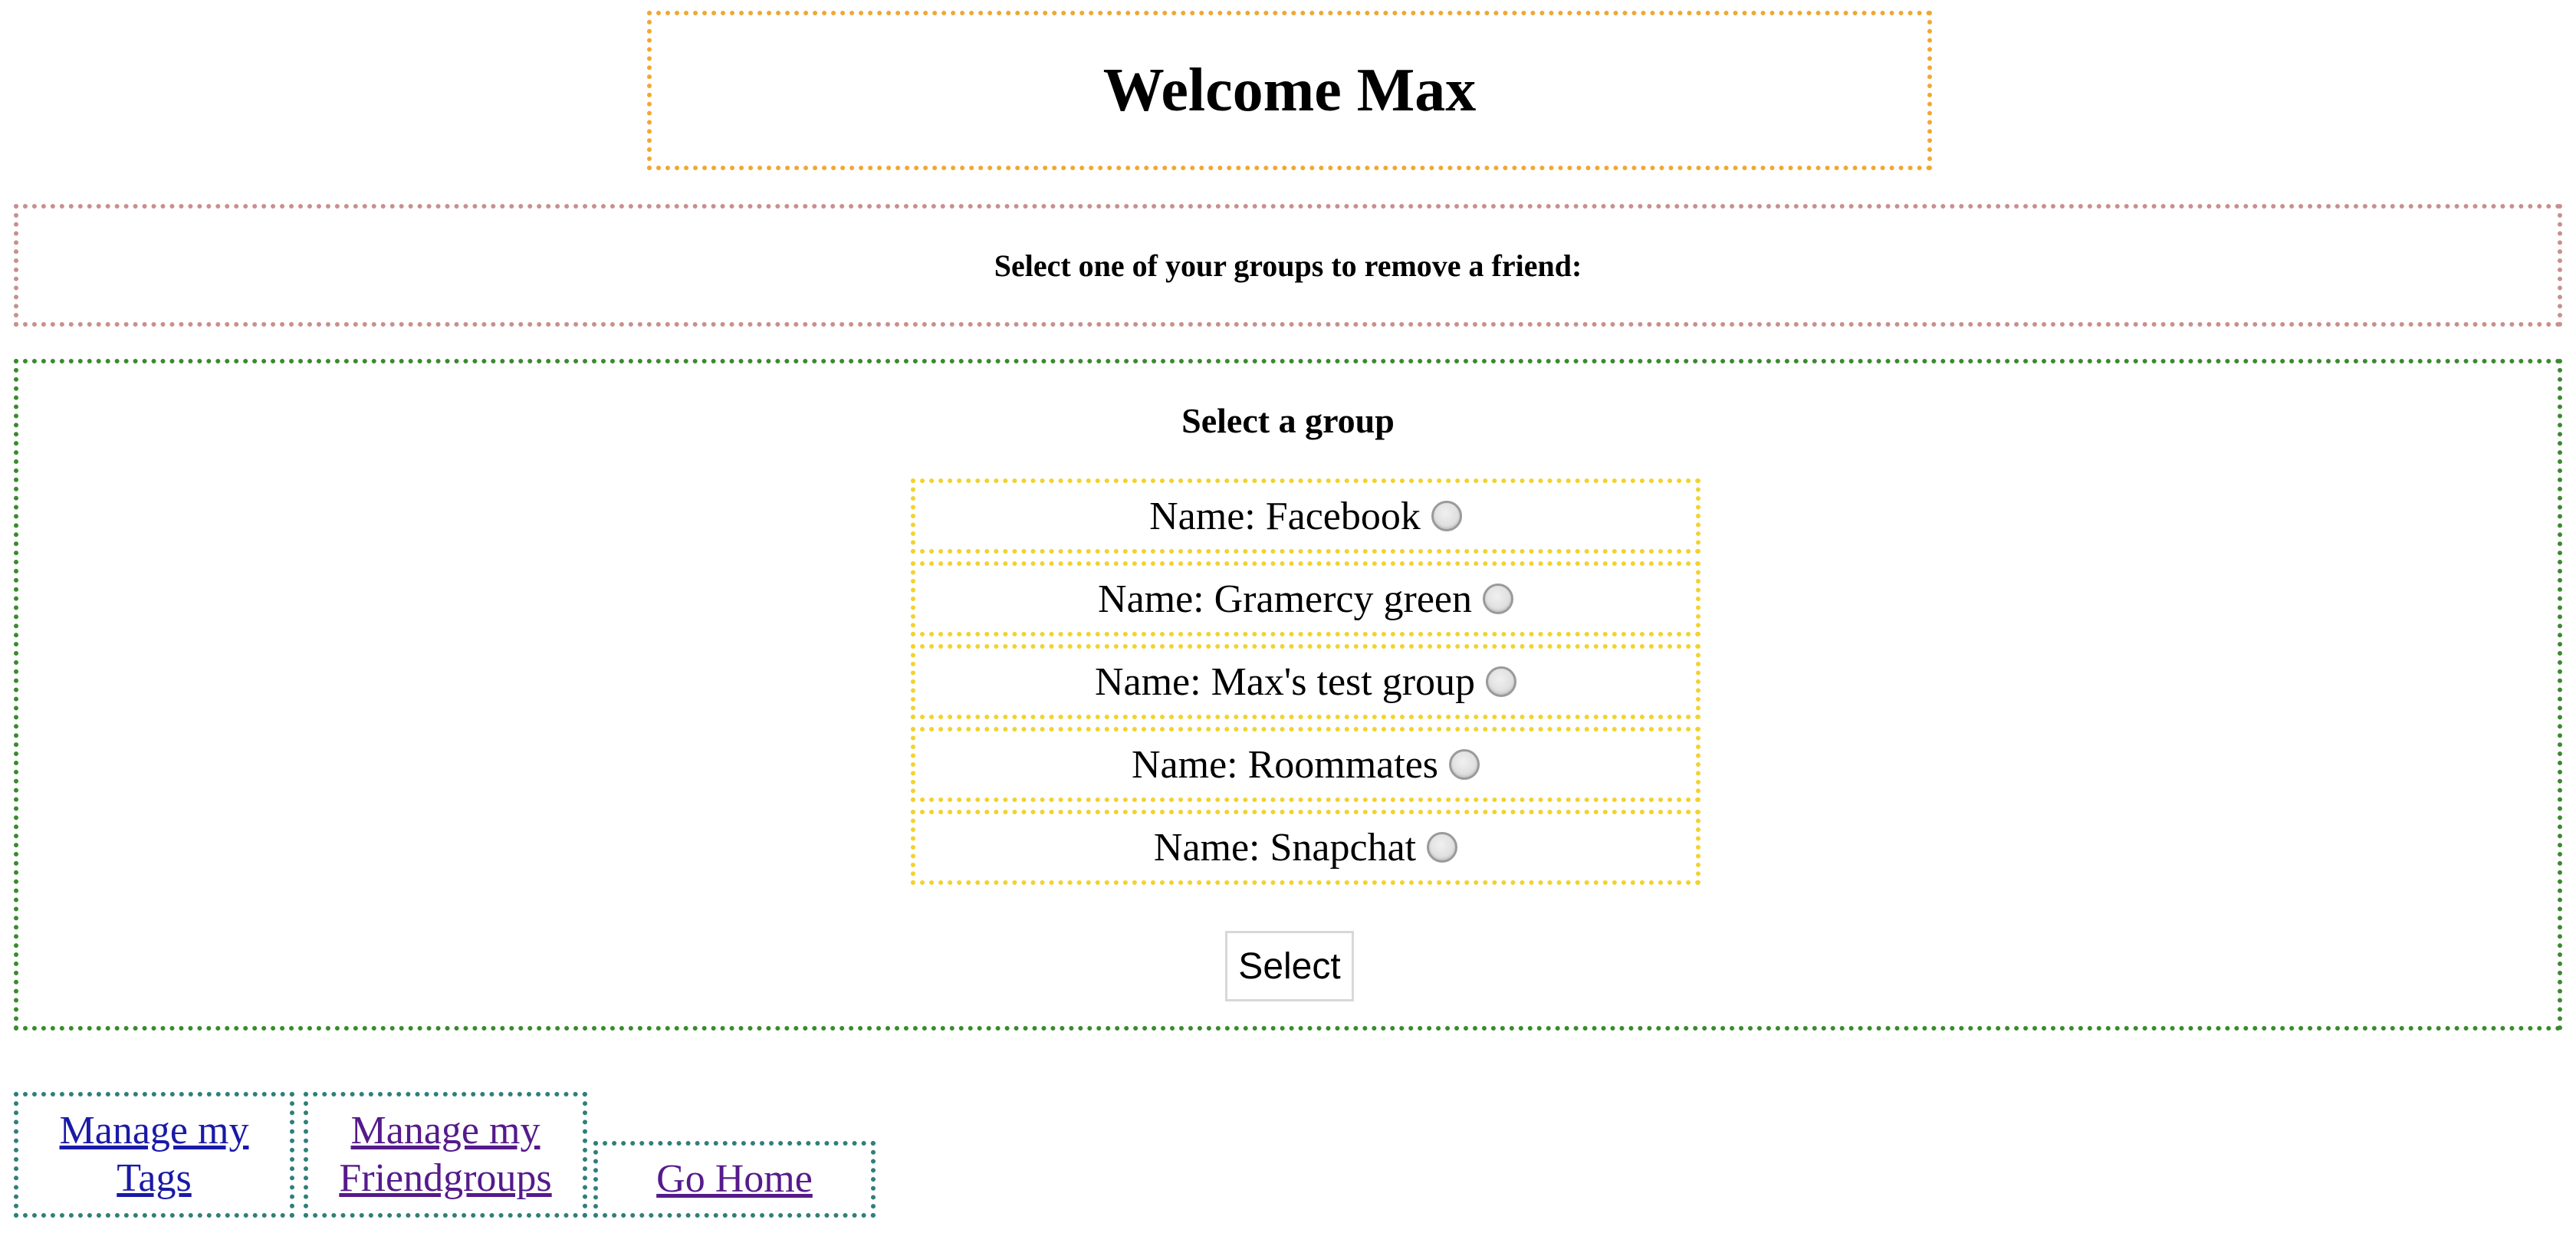  I want to click on nav-item-home: Go Home, so click(735, 1179).